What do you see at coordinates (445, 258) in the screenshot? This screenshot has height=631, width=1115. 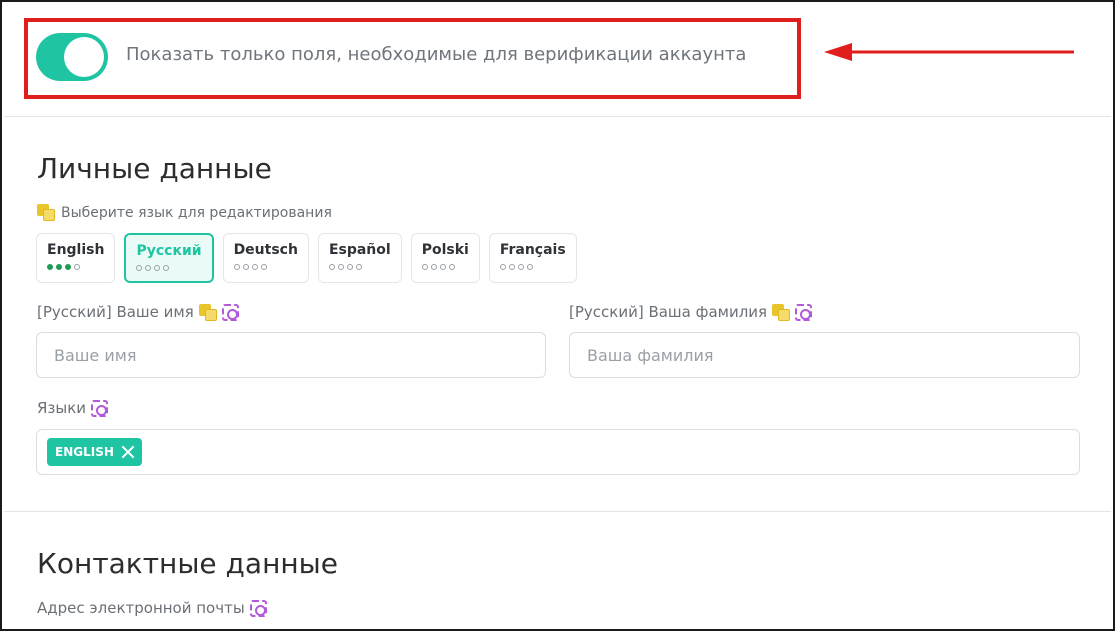 I see `lang-tab-polish: Polski` at bounding box center [445, 258].